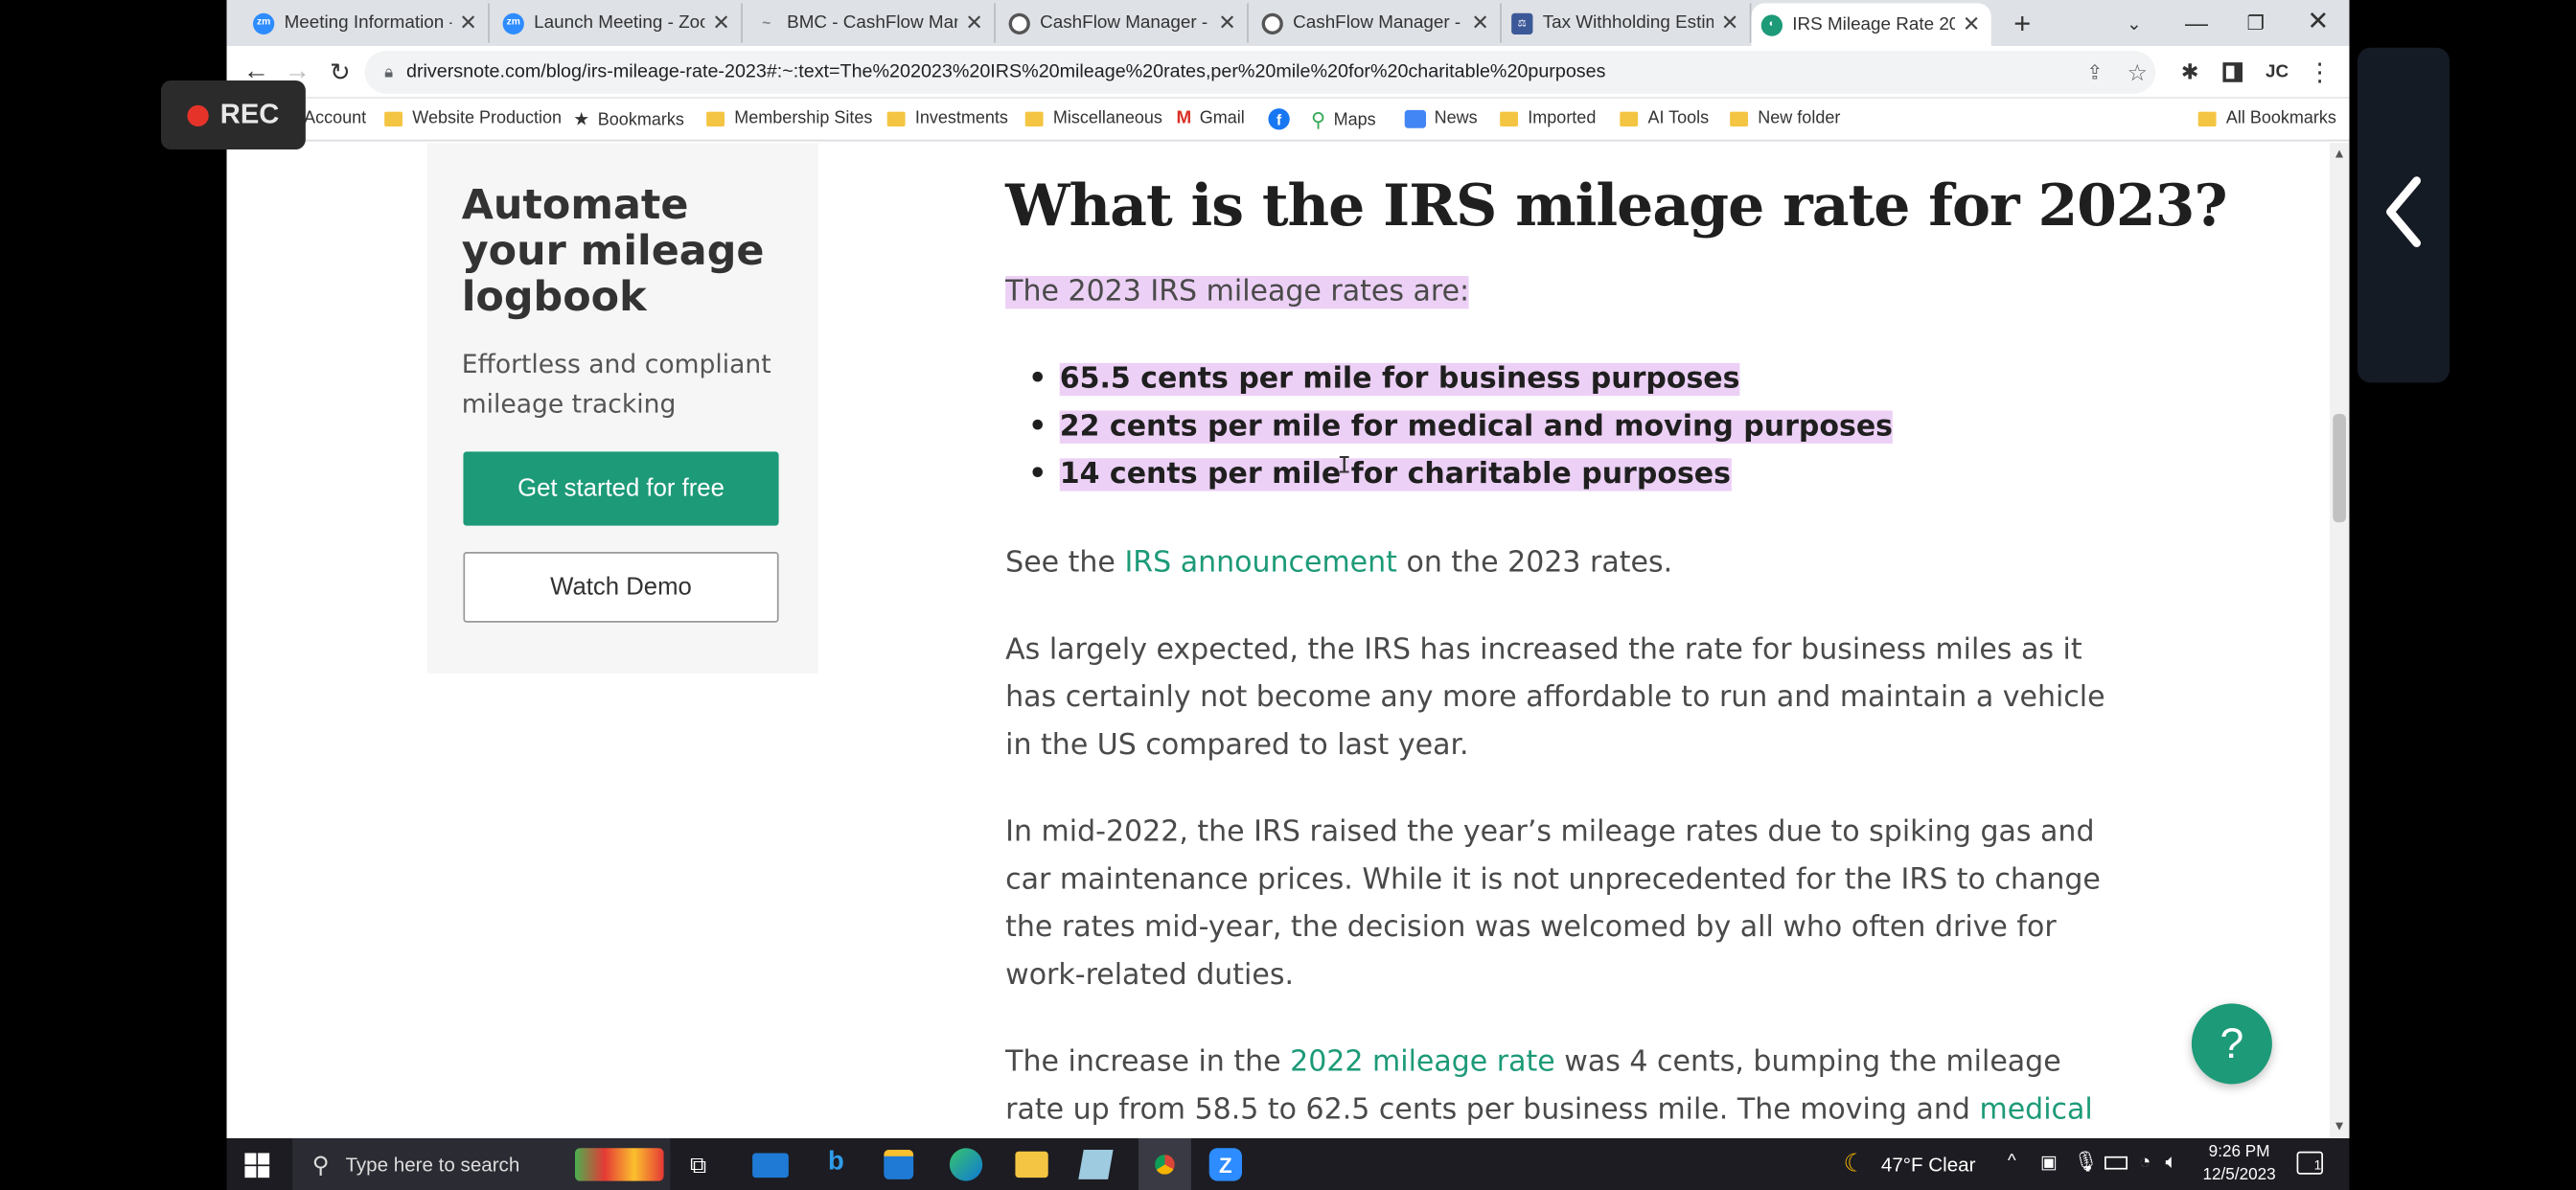 The image size is (2576, 1190). What do you see at coordinates (340, 72) in the screenshot?
I see `reload-icon: ↻` at bounding box center [340, 72].